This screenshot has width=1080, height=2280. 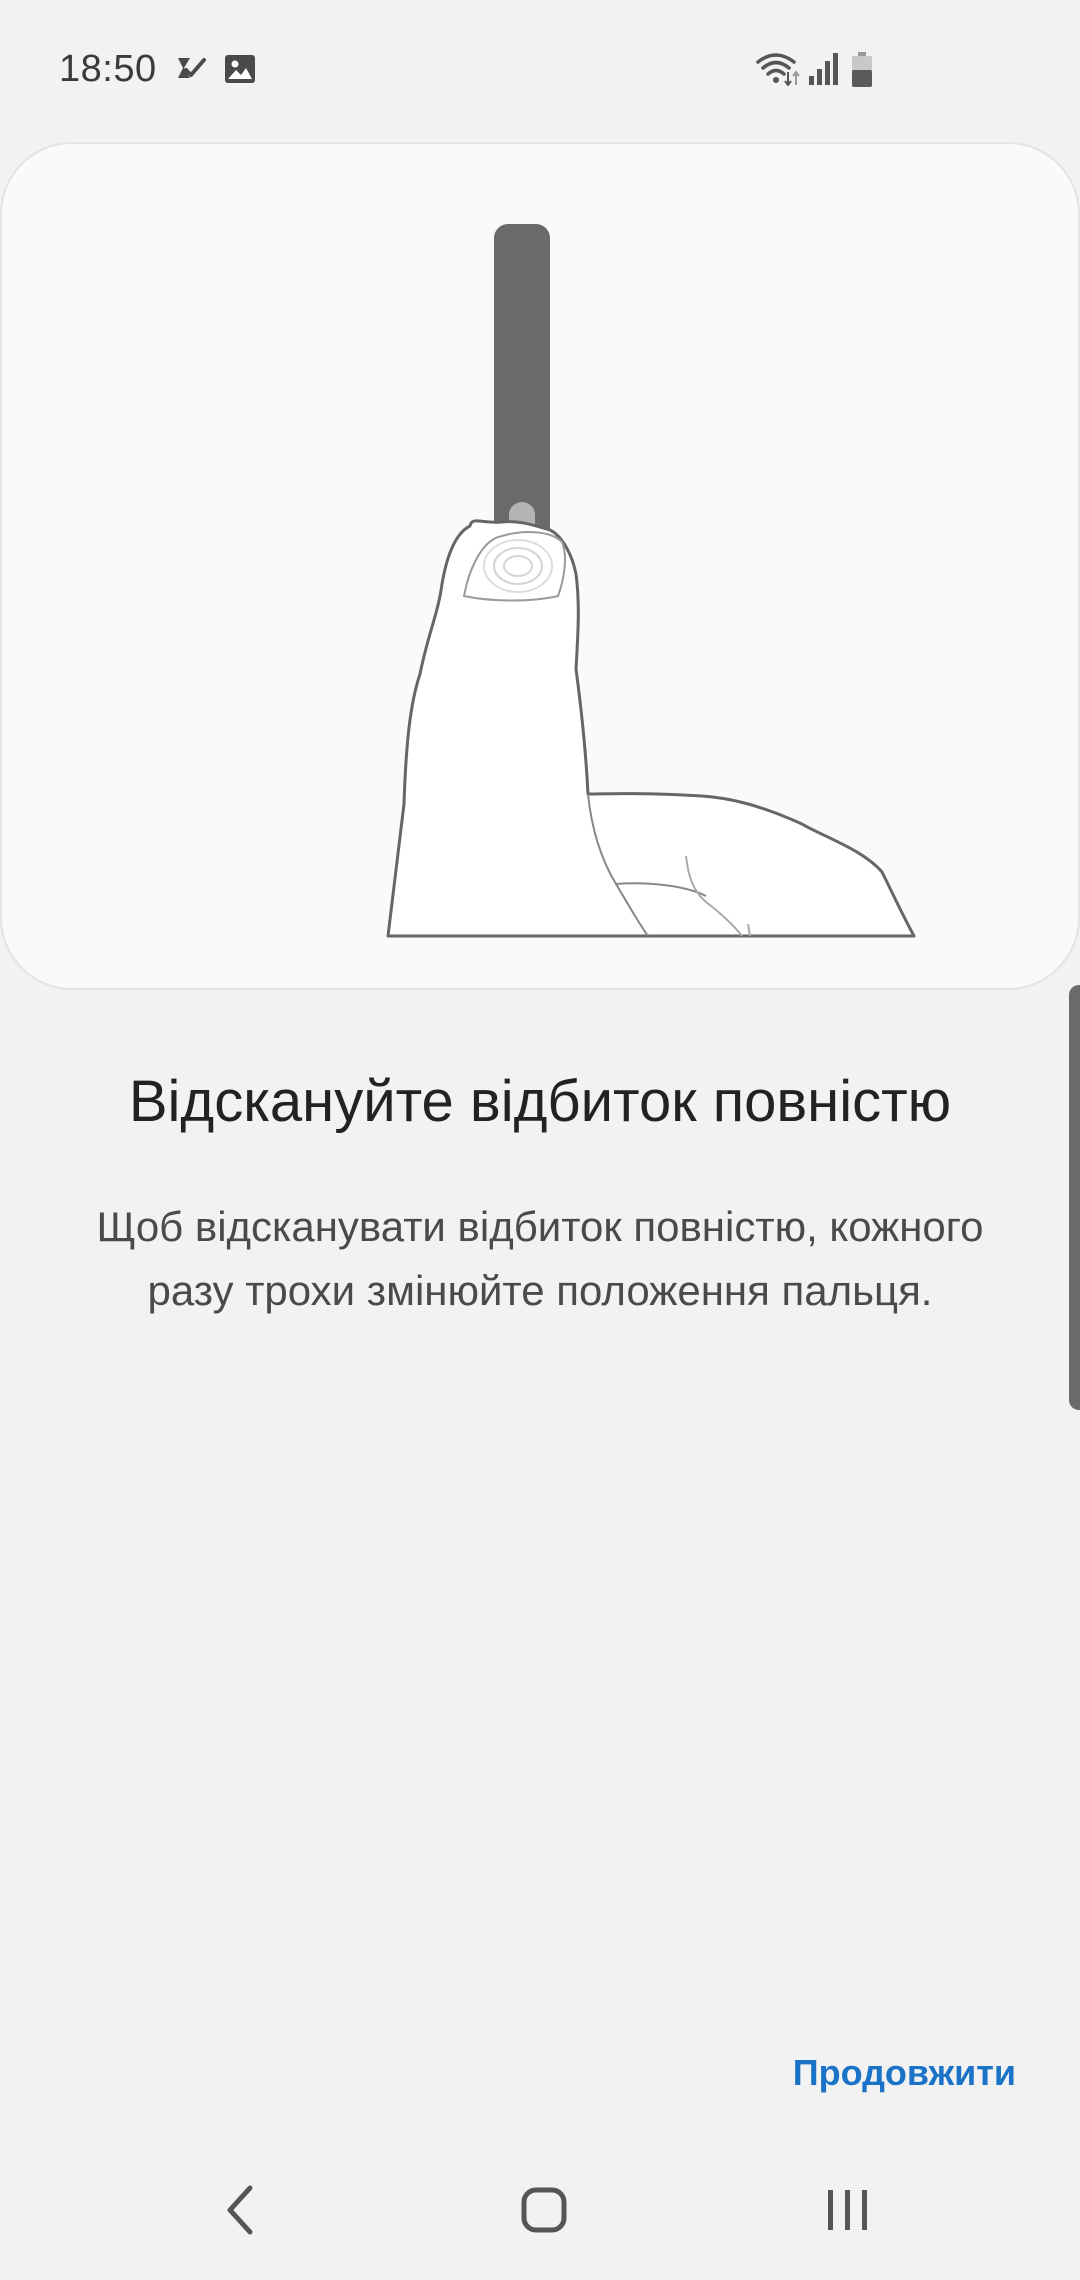 I want to click on continue-button: Продовжити, so click(x=904, y=2073).